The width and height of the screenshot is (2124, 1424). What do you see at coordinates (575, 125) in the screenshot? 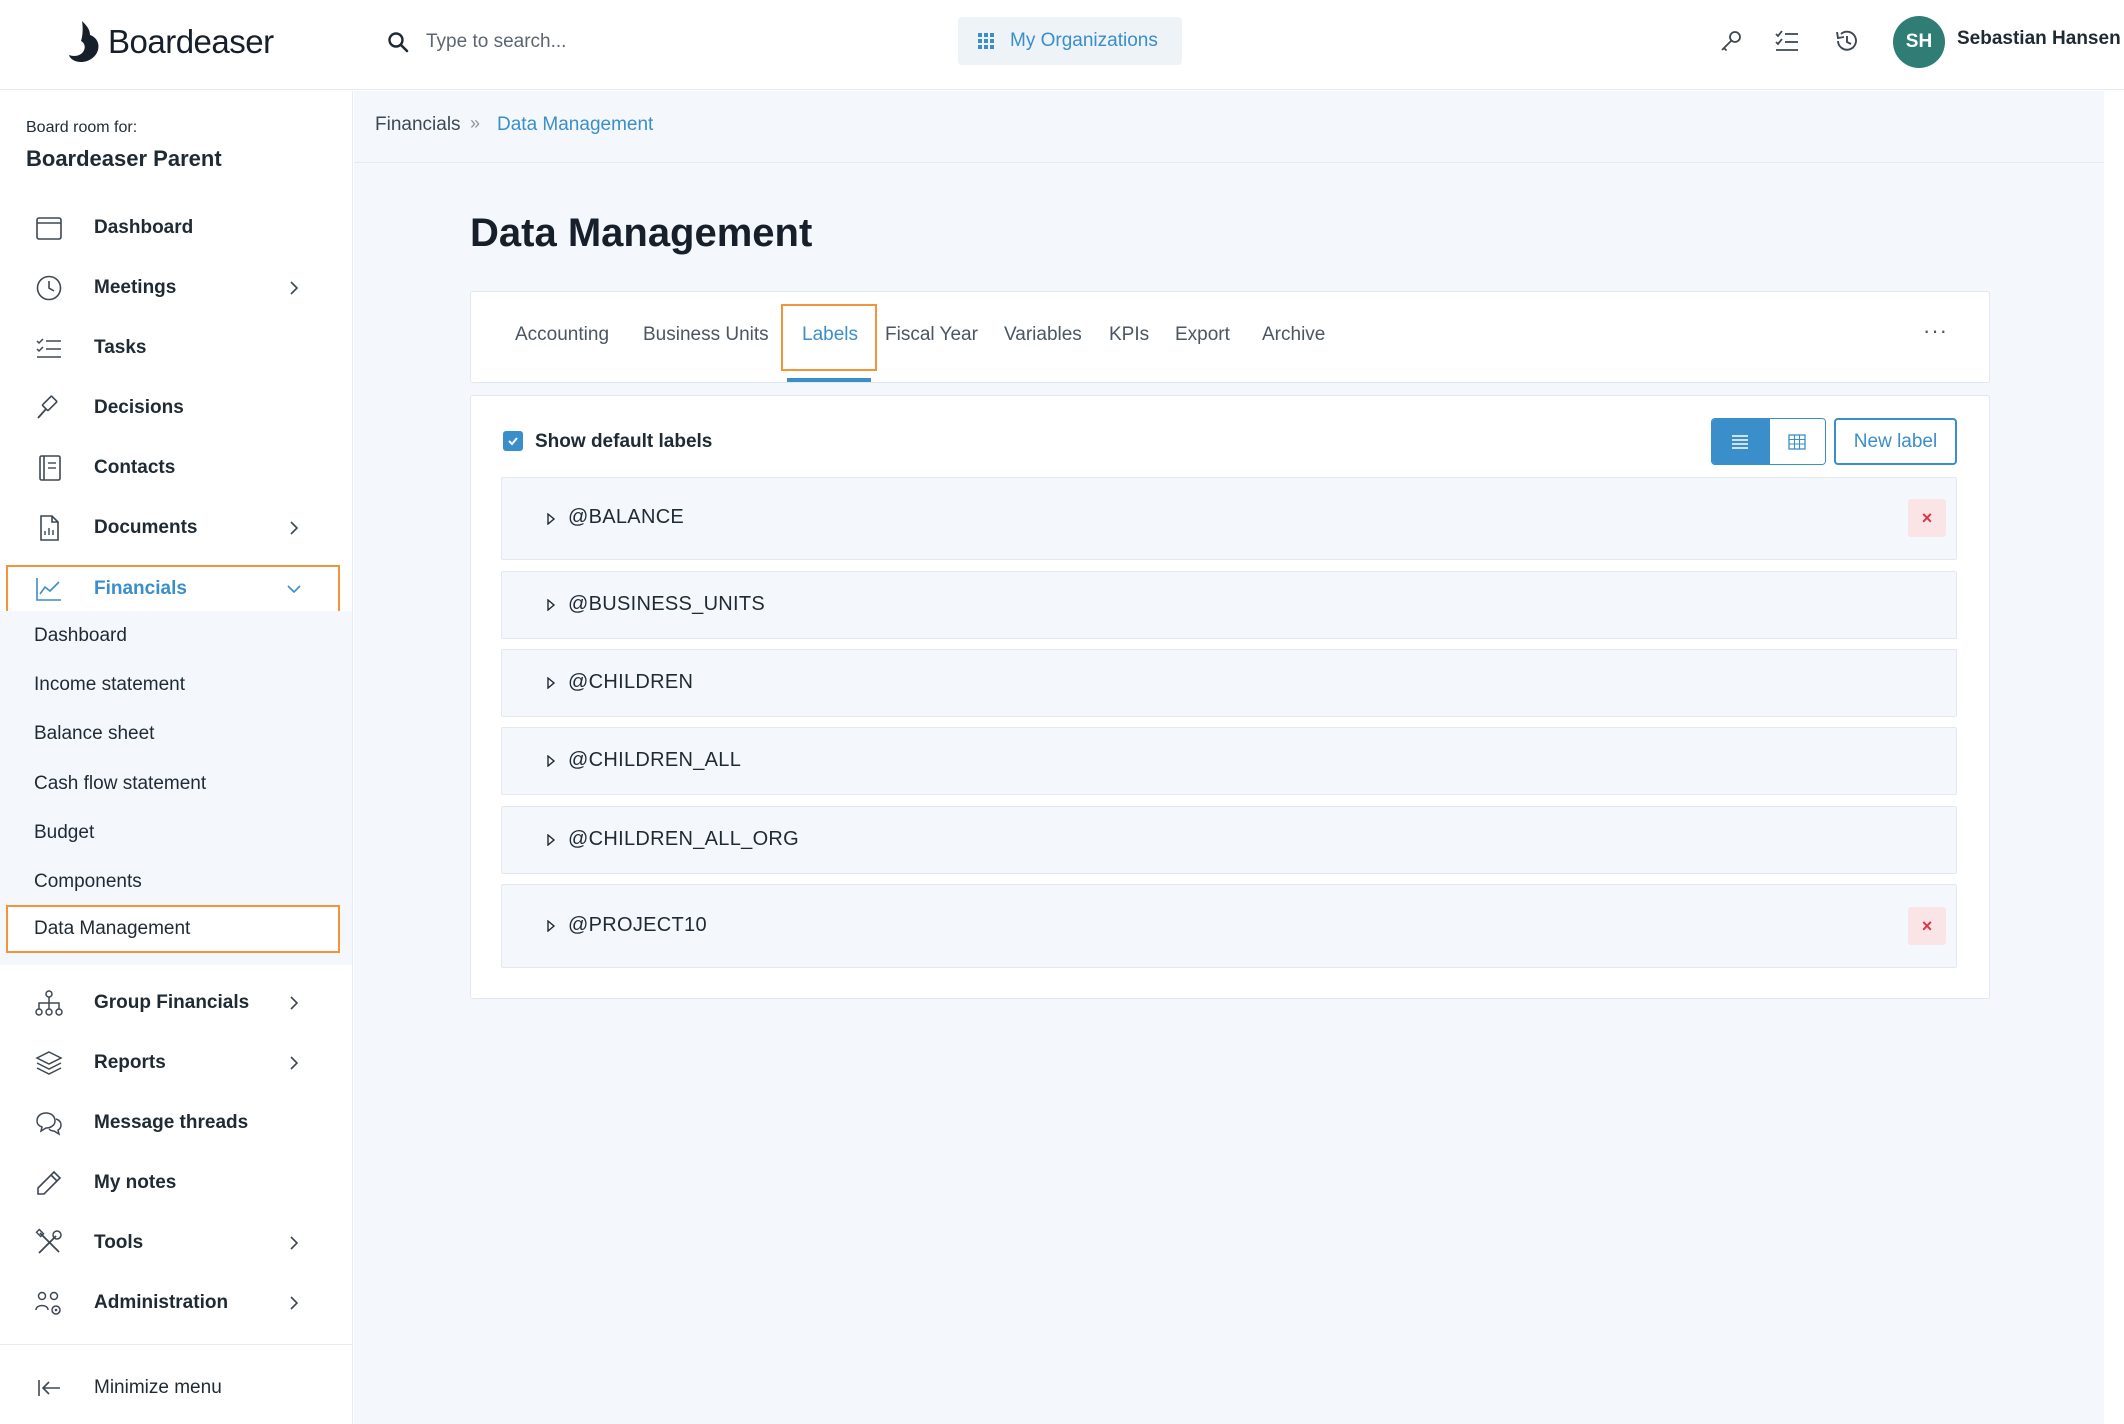
I see `breadcrumb-current: Data Management` at bounding box center [575, 125].